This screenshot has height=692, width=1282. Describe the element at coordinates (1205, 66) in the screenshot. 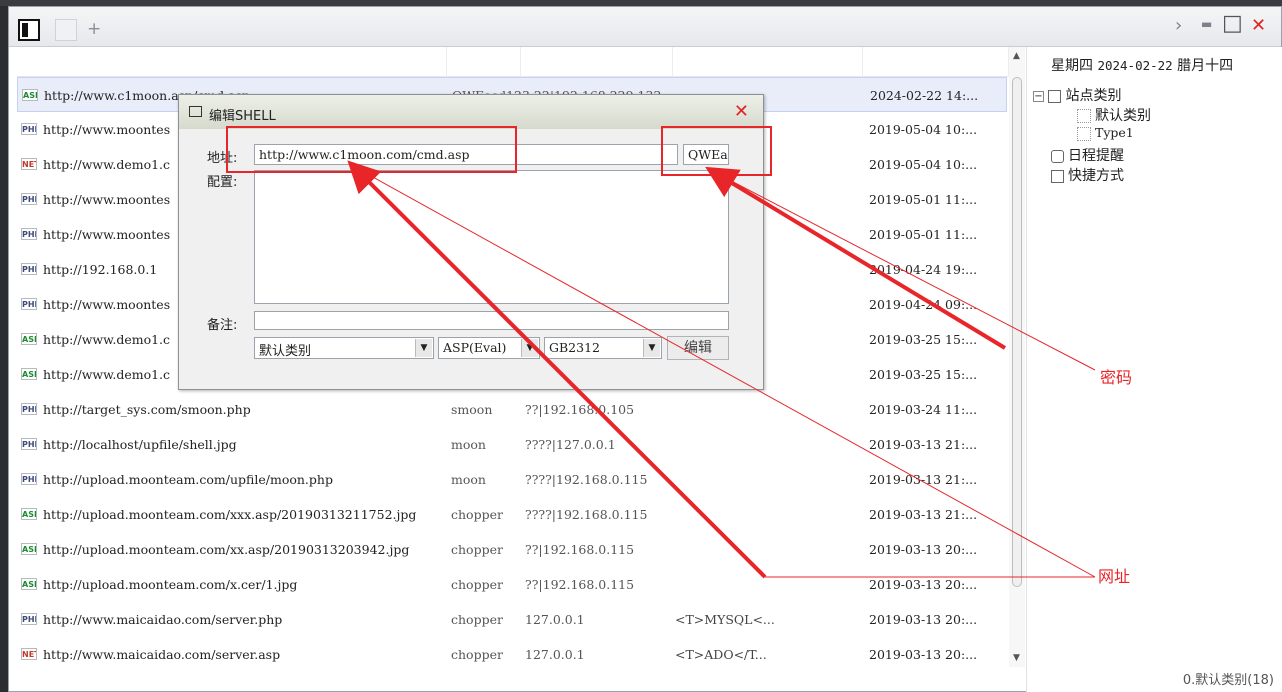

I see `lunar-date: 腊月十四` at that location.